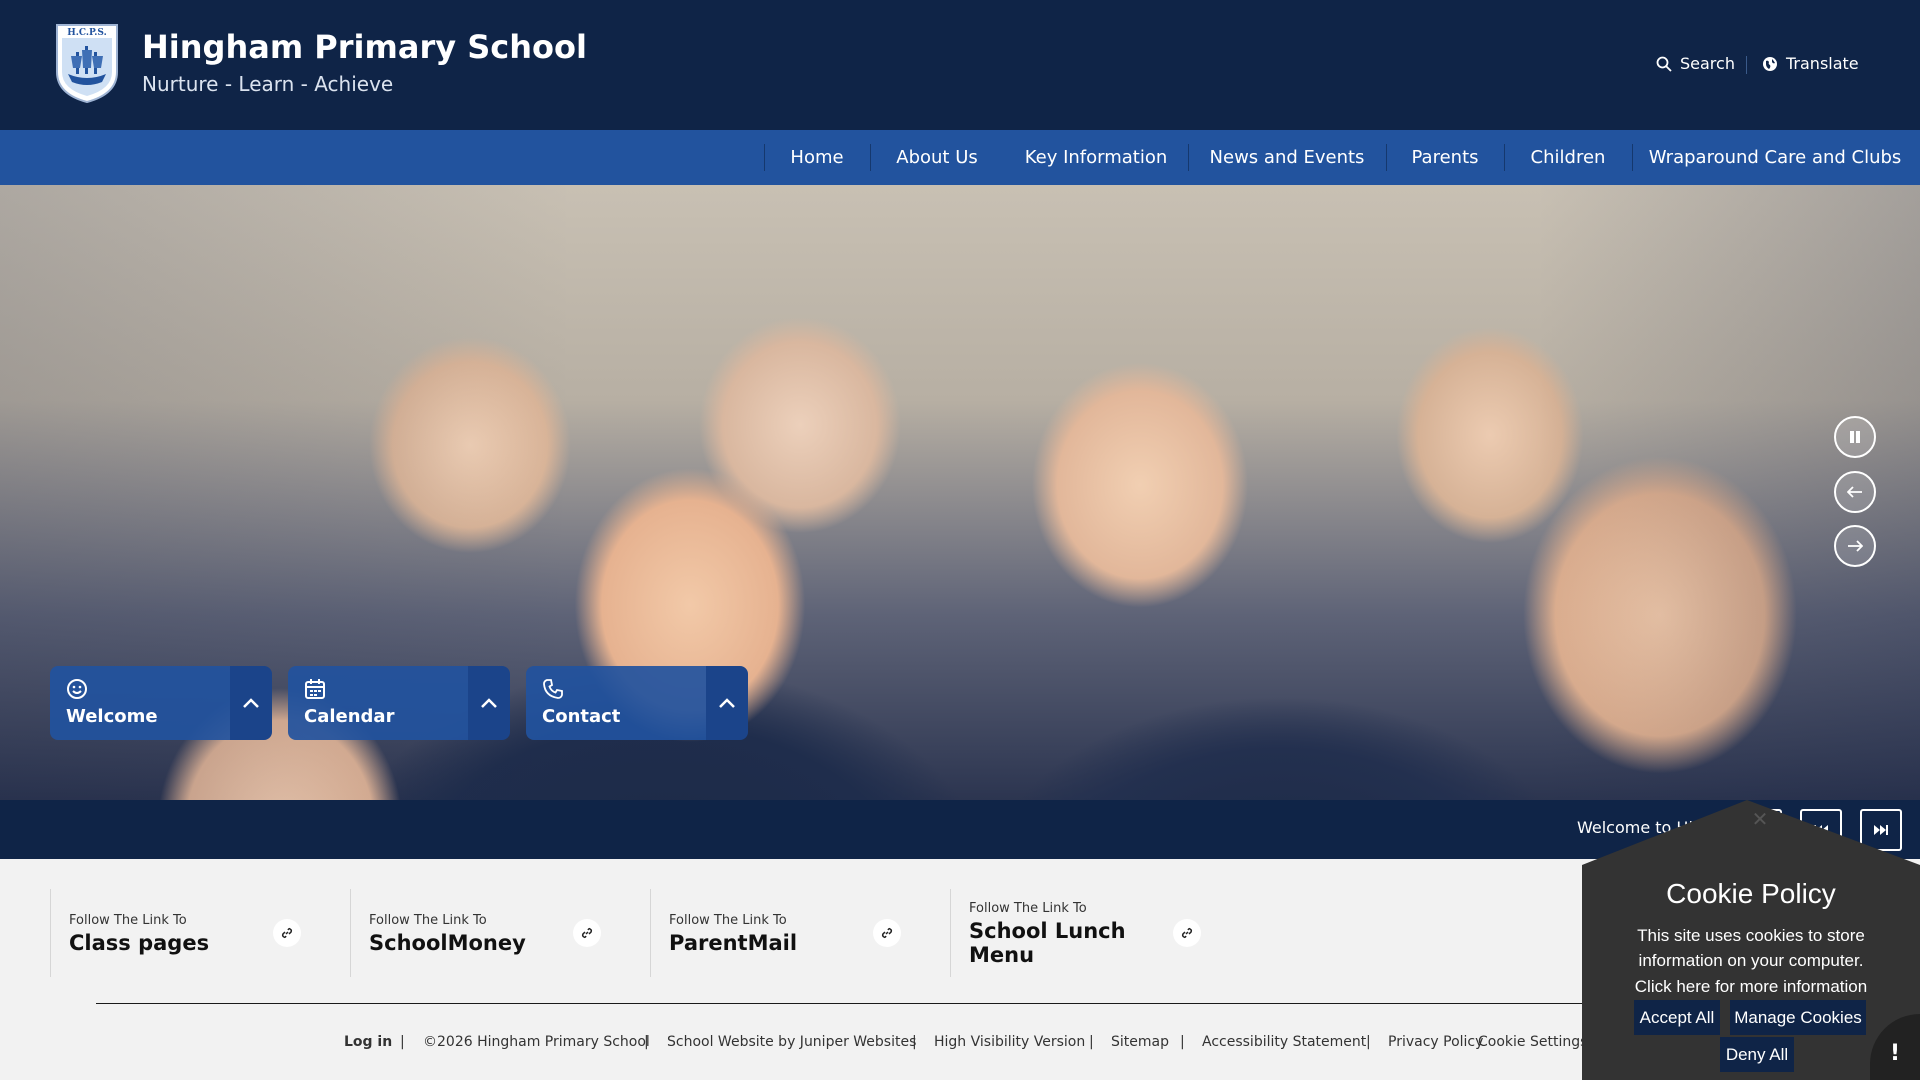 This screenshot has width=1920, height=1080. Describe the element at coordinates (1096, 157) in the screenshot. I see `nav-item-key-information: Key Information` at that location.